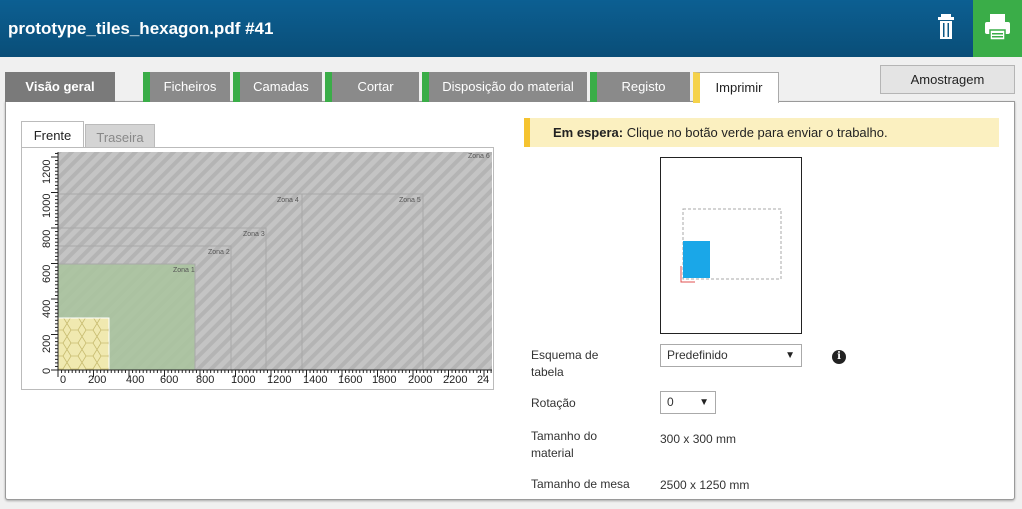 Image resolution: width=1022 pixels, height=509 pixels. I want to click on table-size-value: 2500 x 1250 mm, so click(705, 485).